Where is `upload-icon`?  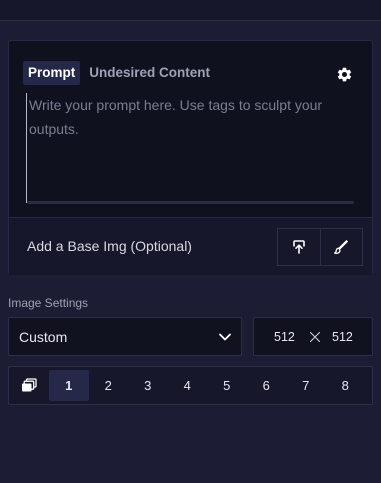 upload-icon is located at coordinates (299, 247).